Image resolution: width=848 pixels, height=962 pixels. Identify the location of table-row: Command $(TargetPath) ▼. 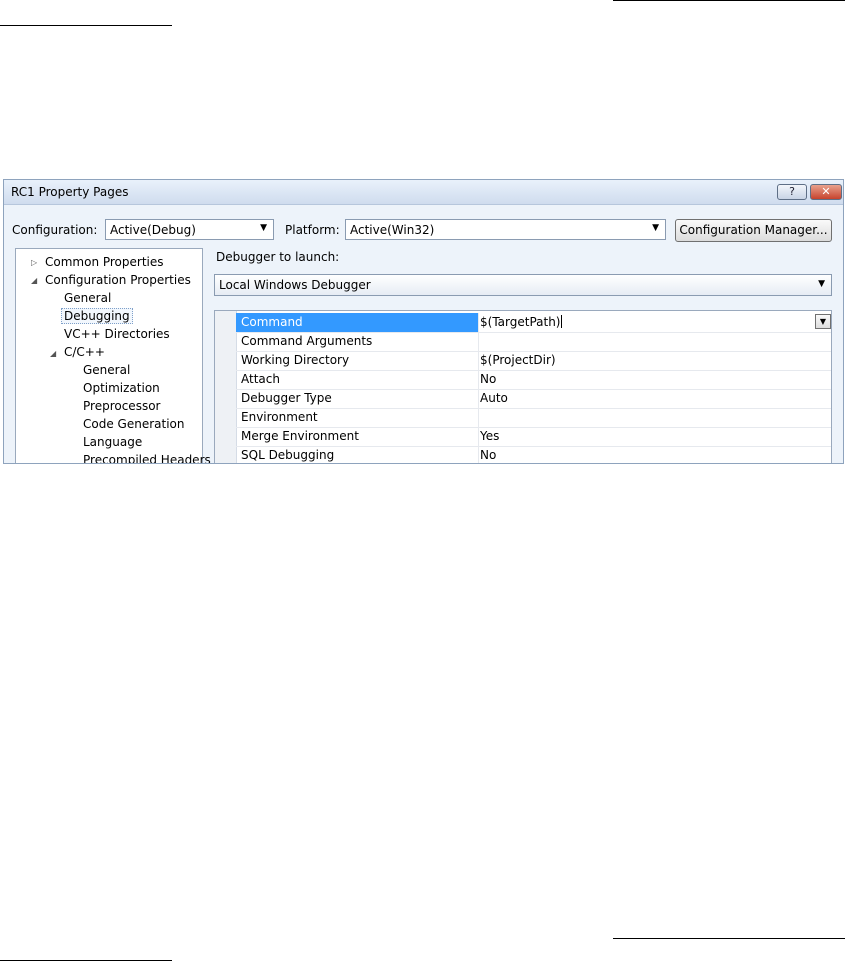
(533, 323).